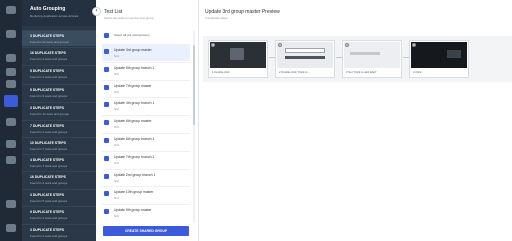 Image resolution: width=512 pixels, height=241 pixels. I want to click on select-all-label: Select all (21 tests/groups), so click(132, 35).